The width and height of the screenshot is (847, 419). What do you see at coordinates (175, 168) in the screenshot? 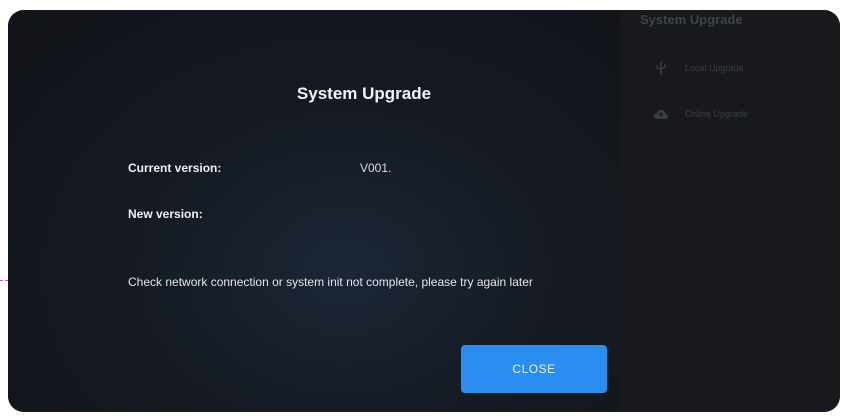
I see `current-version-label: Current version:` at bounding box center [175, 168].